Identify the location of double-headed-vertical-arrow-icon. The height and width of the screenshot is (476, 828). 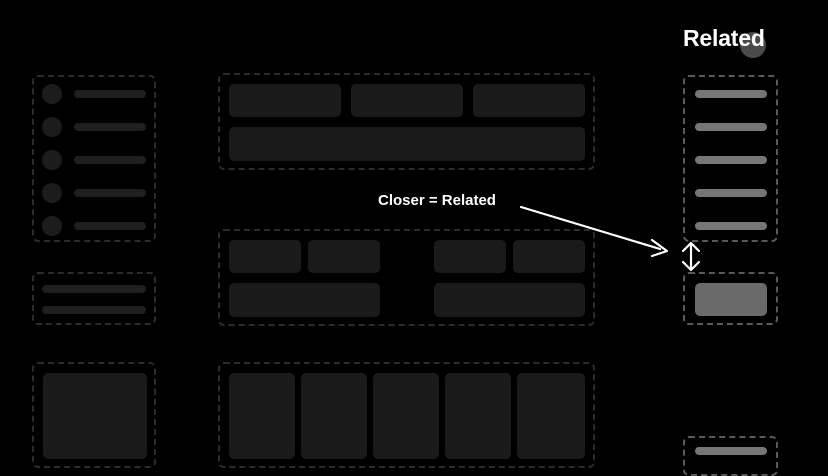
(691, 256).